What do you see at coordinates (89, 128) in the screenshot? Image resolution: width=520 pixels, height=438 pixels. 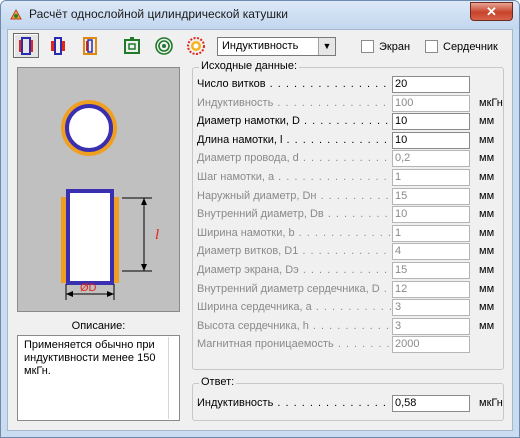 I see `coil-top-view-winding` at bounding box center [89, 128].